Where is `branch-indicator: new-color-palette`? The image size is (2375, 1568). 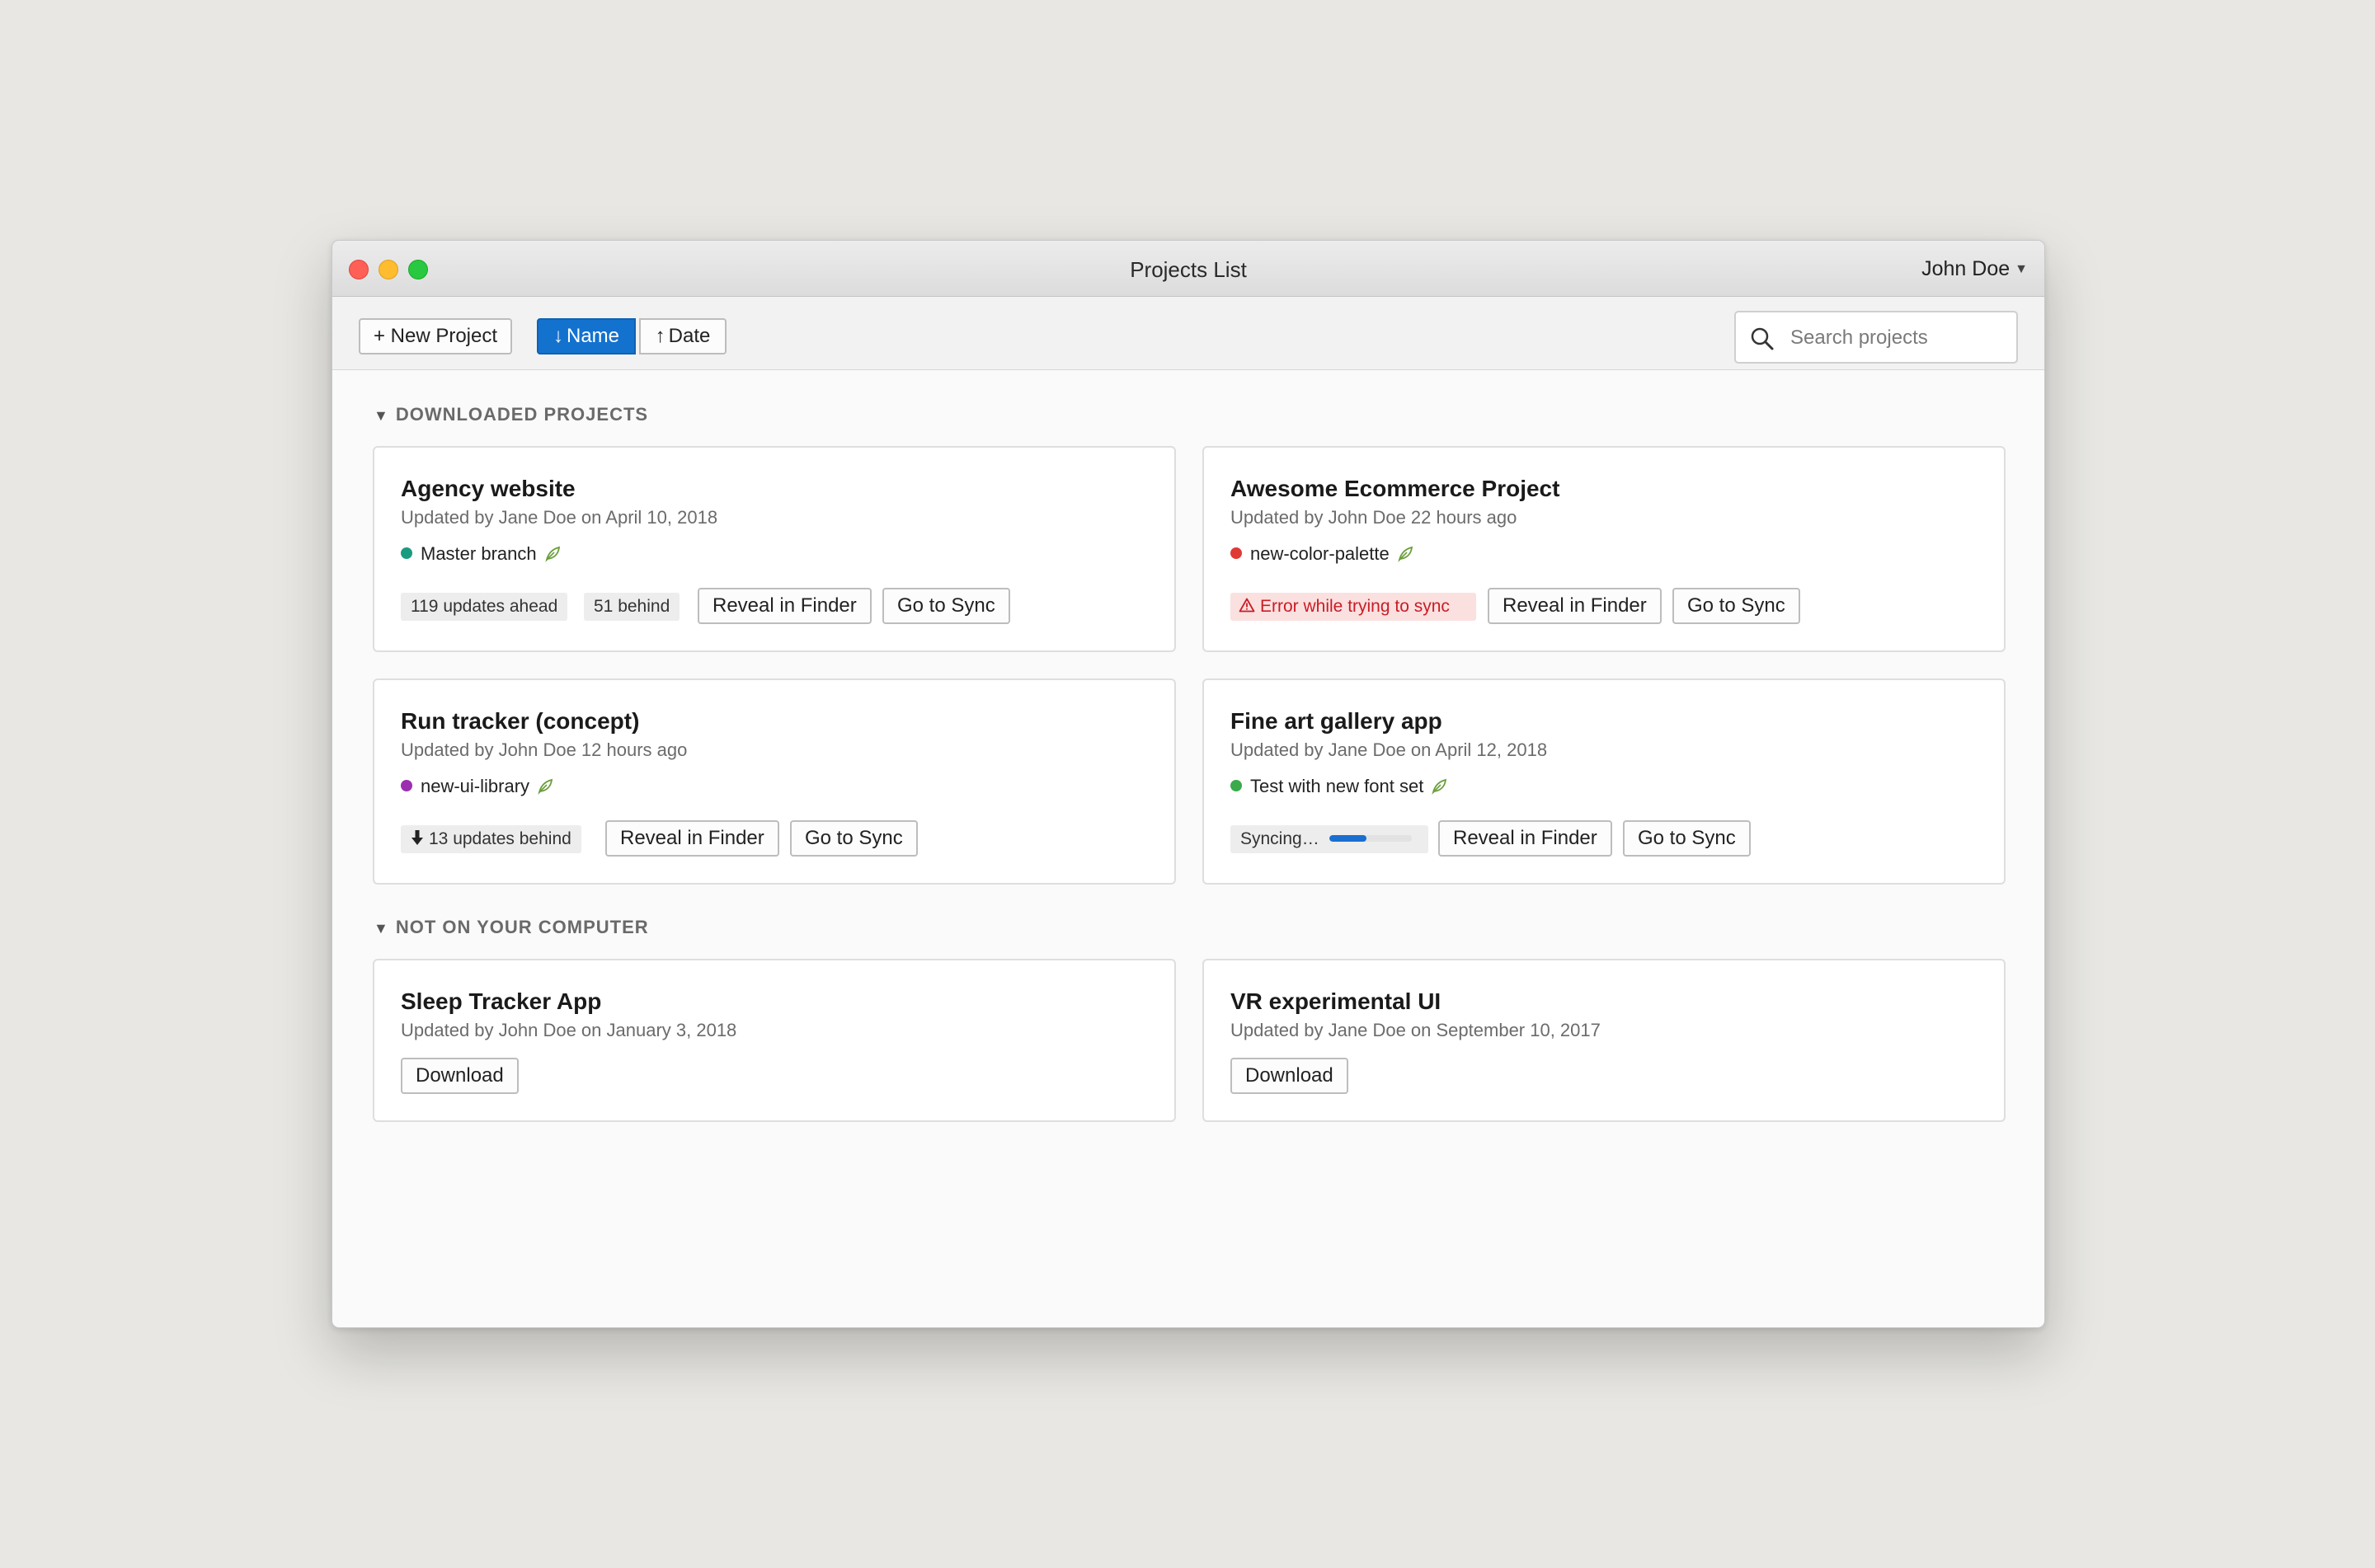 branch-indicator: new-color-palette is located at coordinates (1322, 554).